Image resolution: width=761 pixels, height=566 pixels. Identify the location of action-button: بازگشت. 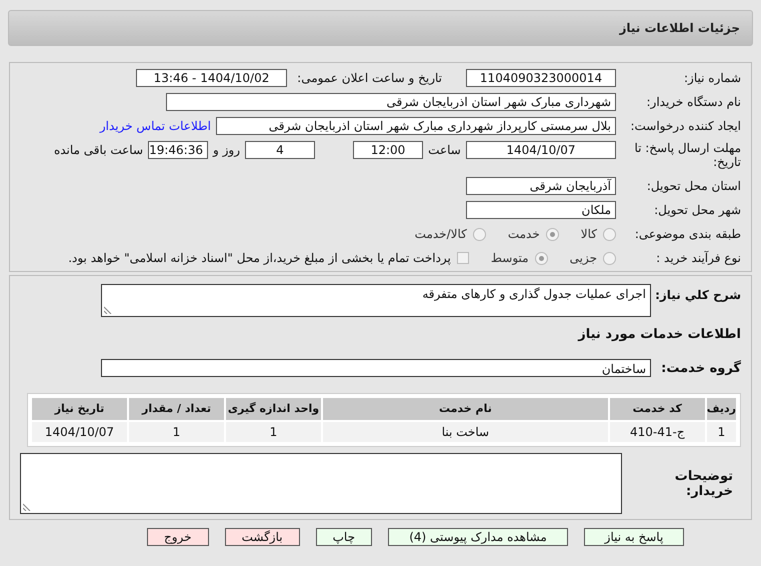
(262, 537).